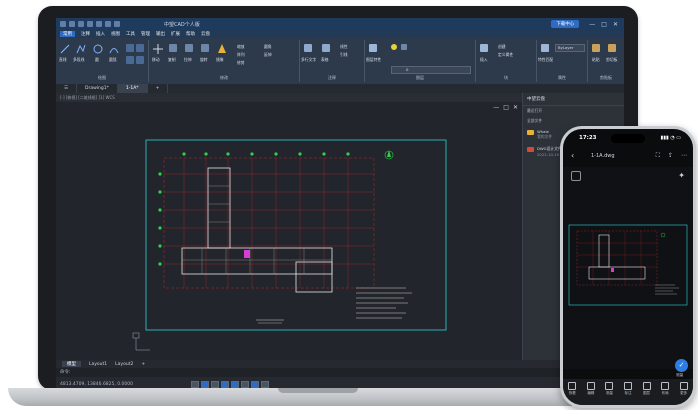 This screenshot has height=410, width=698. I want to click on polar-toggle-icon, so click(225, 384).